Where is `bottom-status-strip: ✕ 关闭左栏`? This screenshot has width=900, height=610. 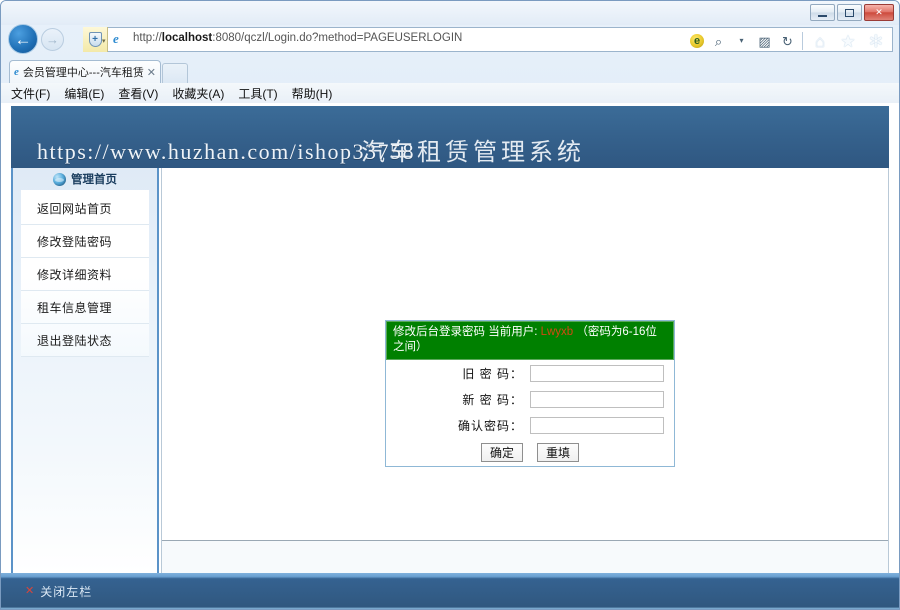 bottom-status-strip: ✕ 关闭左栏 is located at coordinates (450, 591).